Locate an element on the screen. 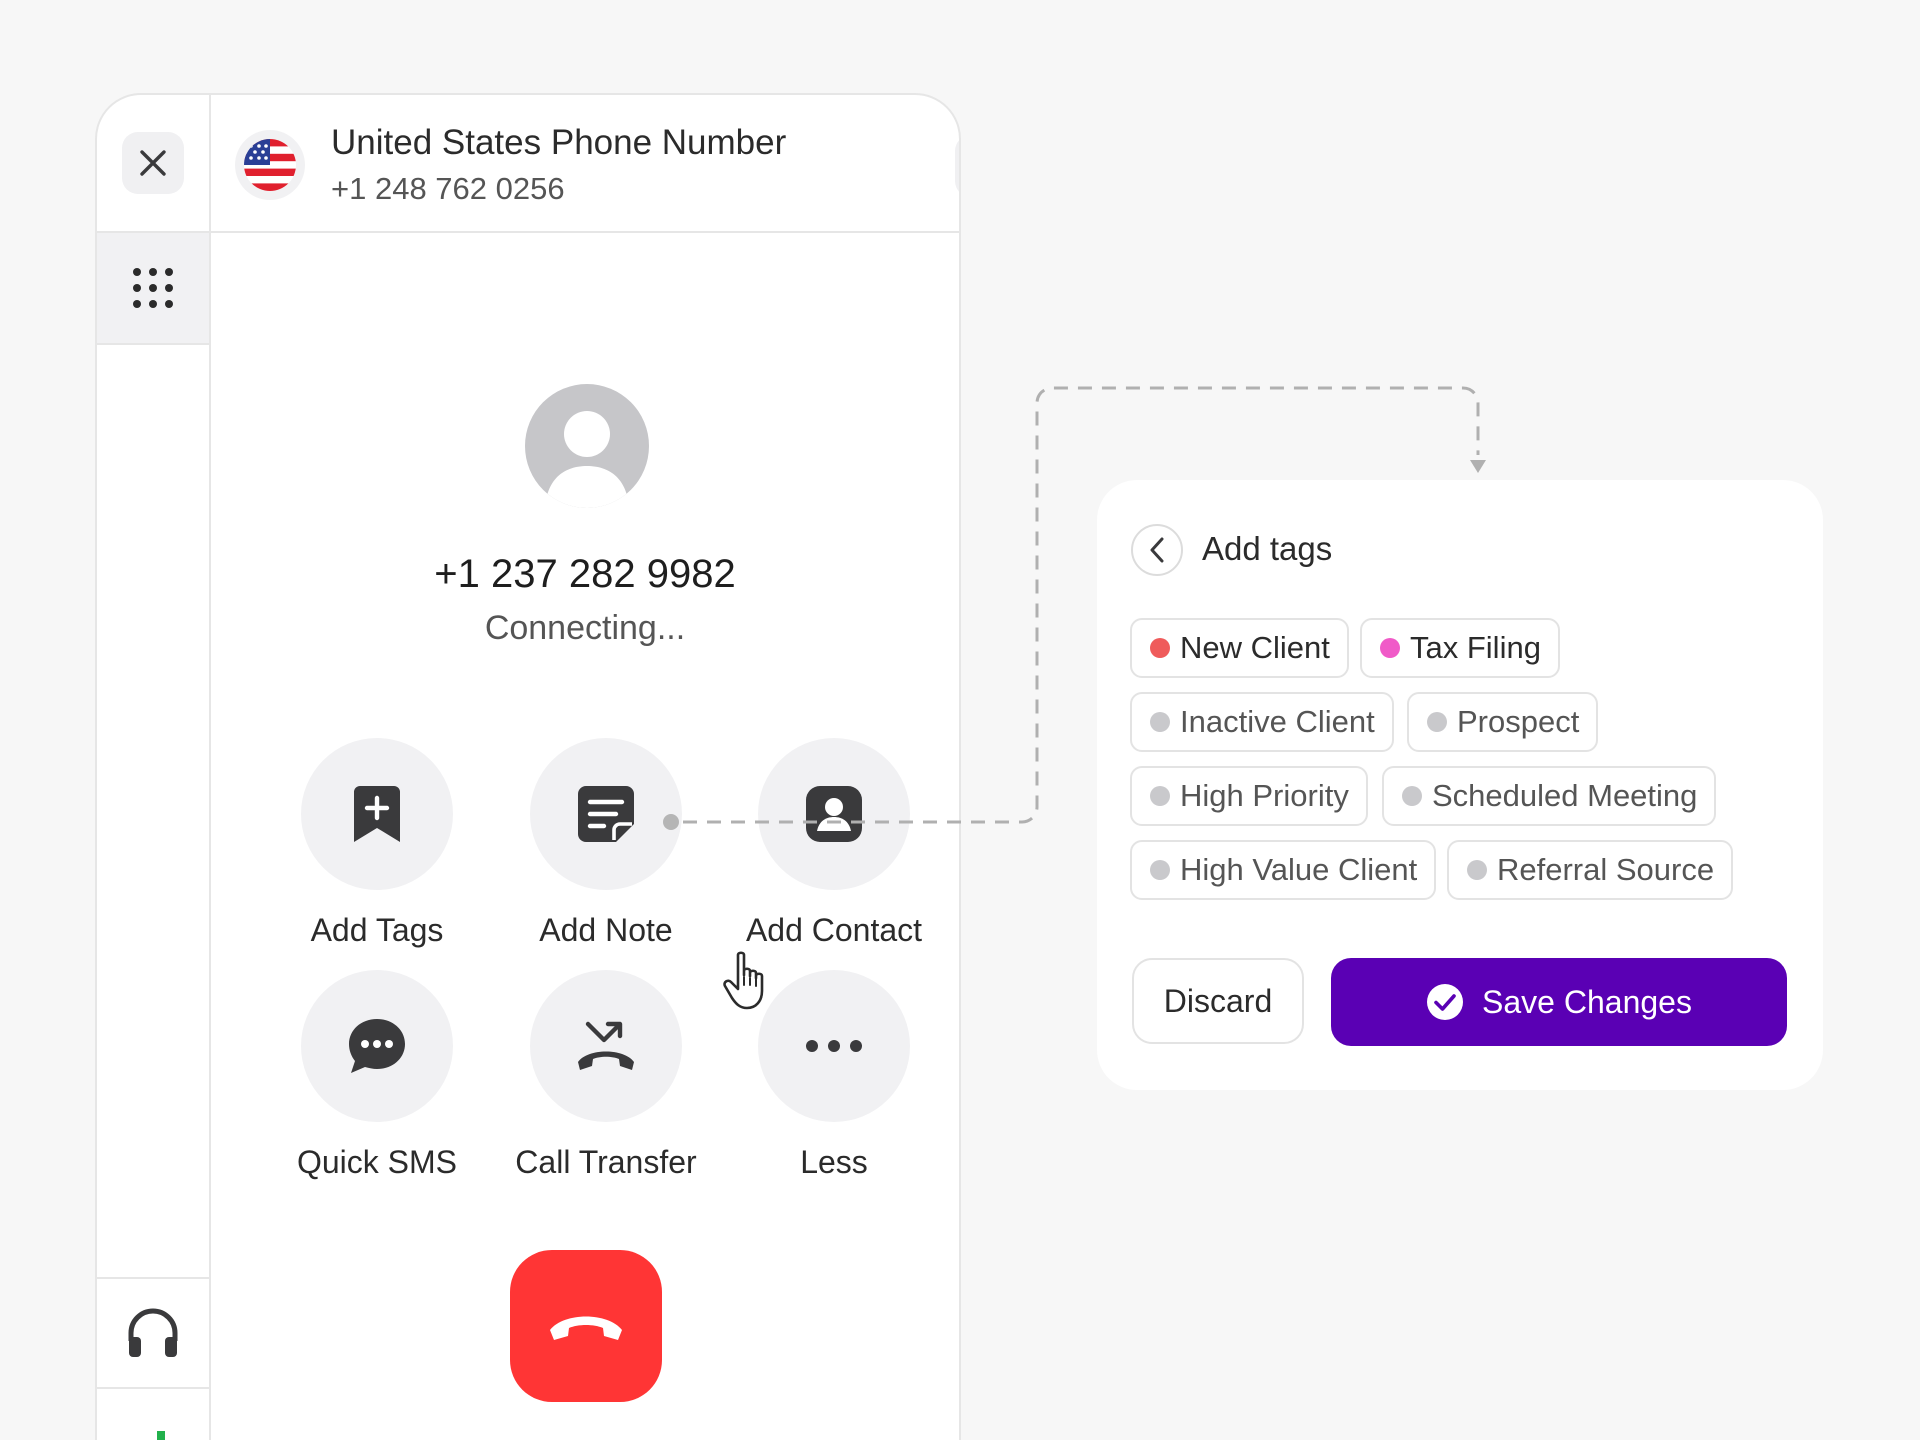 The height and width of the screenshot is (1440, 1920). keypad-button is located at coordinates (153, 289).